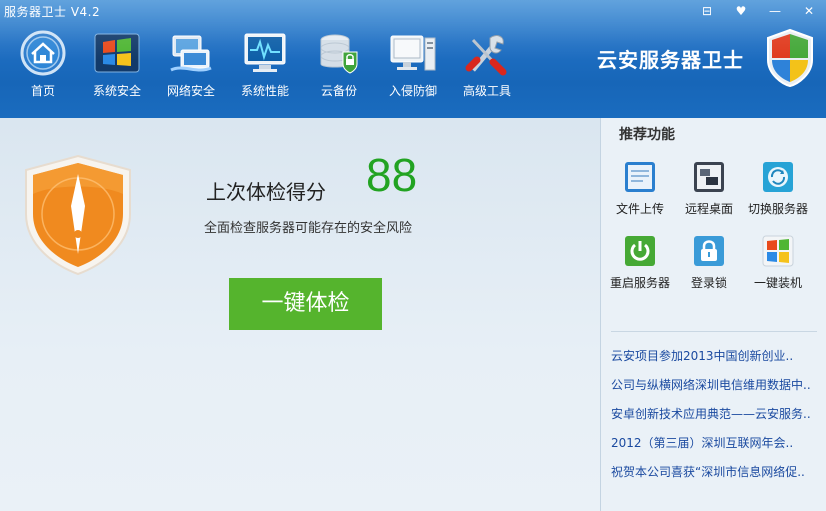  Describe the element at coordinates (52, 12) in the screenshot. I see `window-title: 服务器卫士 V4.2` at that location.